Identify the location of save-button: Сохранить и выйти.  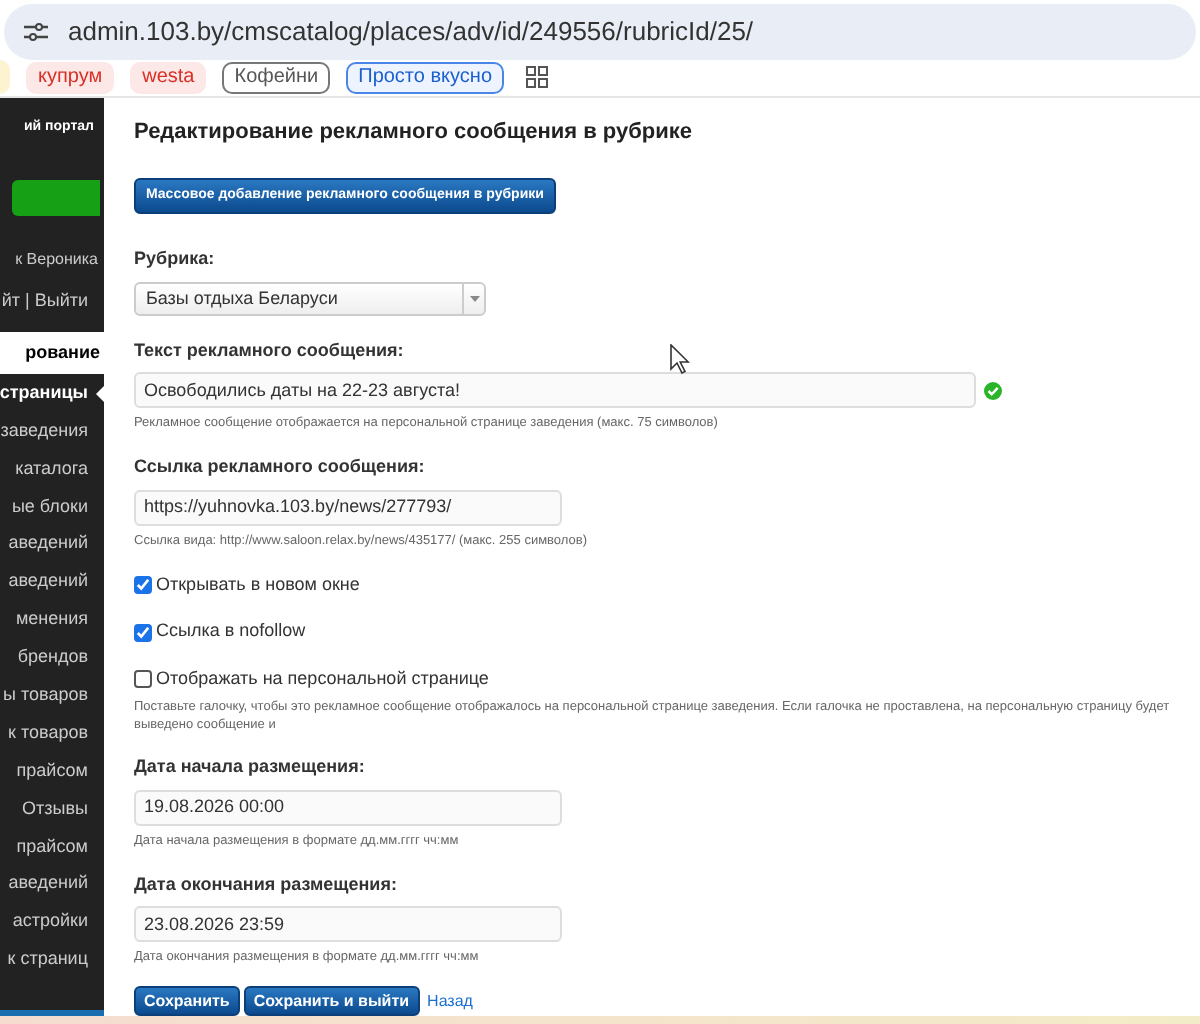
(331, 1001).